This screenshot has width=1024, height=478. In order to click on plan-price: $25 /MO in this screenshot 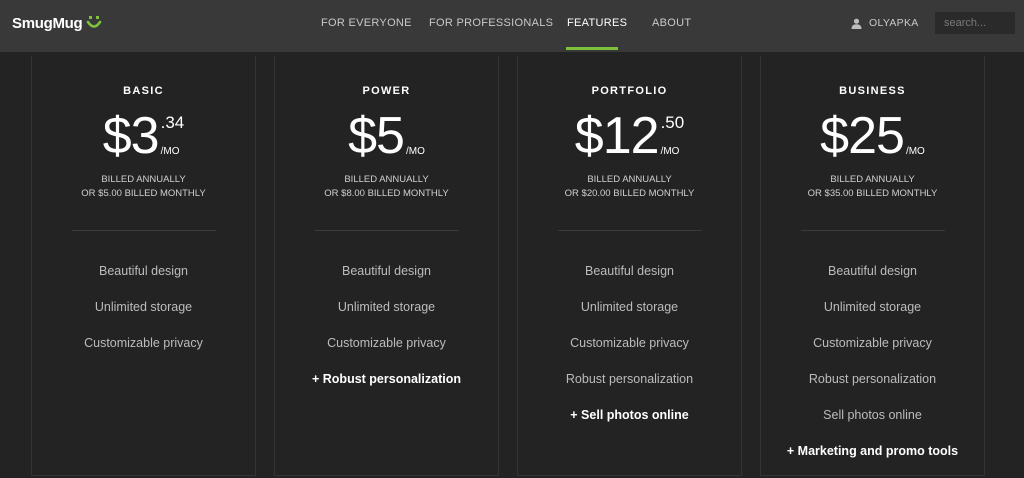, I will do `click(872, 138)`.